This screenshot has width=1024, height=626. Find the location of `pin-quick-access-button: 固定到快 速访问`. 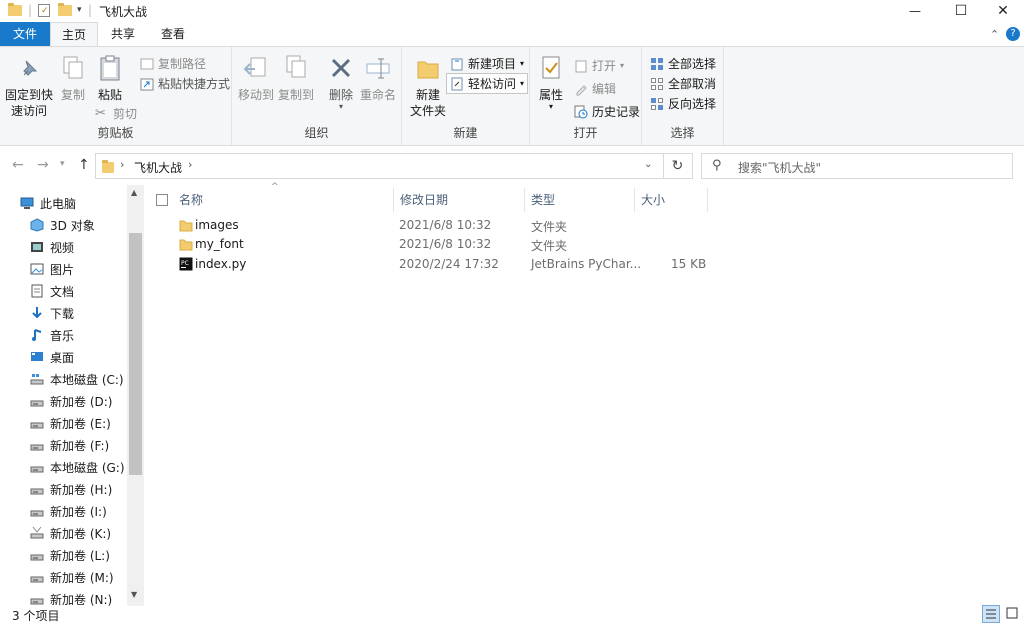

pin-quick-access-button: 固定到快 速访问 is located at coordinates (29, 86).